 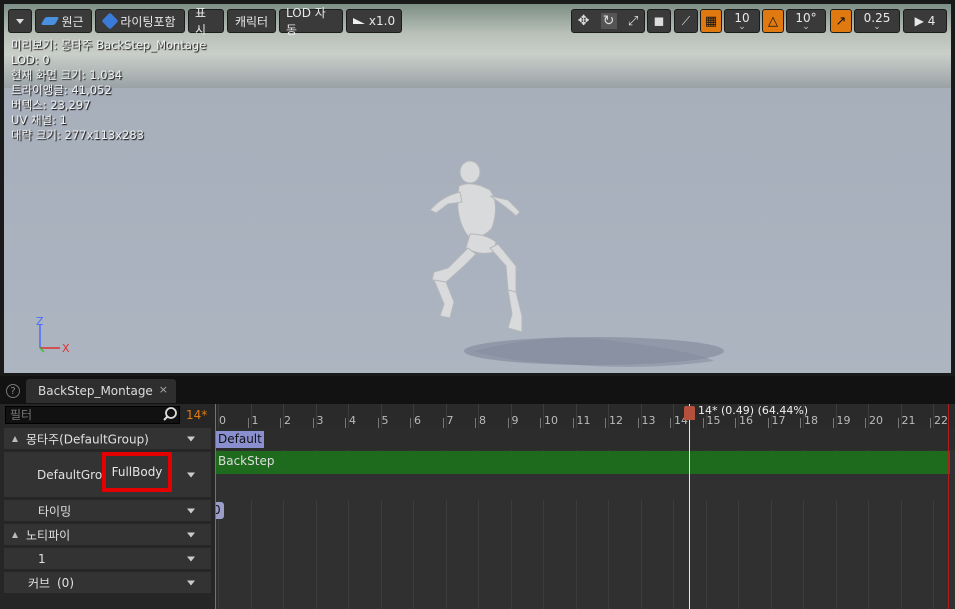 I want to click on stat-screen-size: 현재 화면 크기: 1.034, so click(x=67, y=75).